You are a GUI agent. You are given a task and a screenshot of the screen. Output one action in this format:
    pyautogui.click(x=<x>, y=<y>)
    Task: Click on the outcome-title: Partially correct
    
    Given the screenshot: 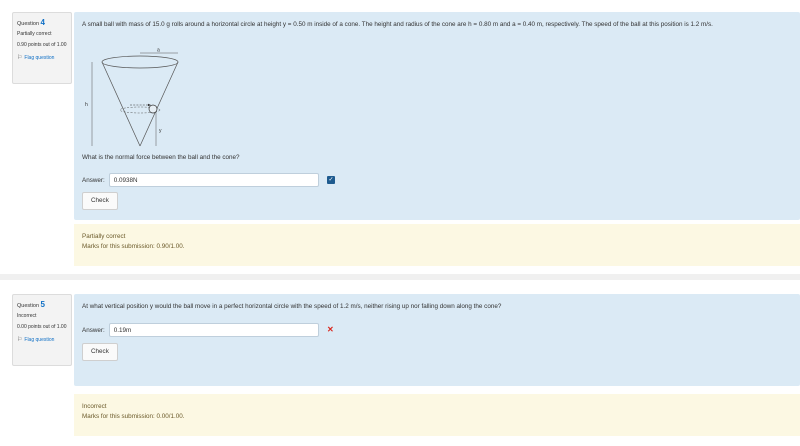 What is the action you would take?
    pyautogui.click(x=104, y=236)
    